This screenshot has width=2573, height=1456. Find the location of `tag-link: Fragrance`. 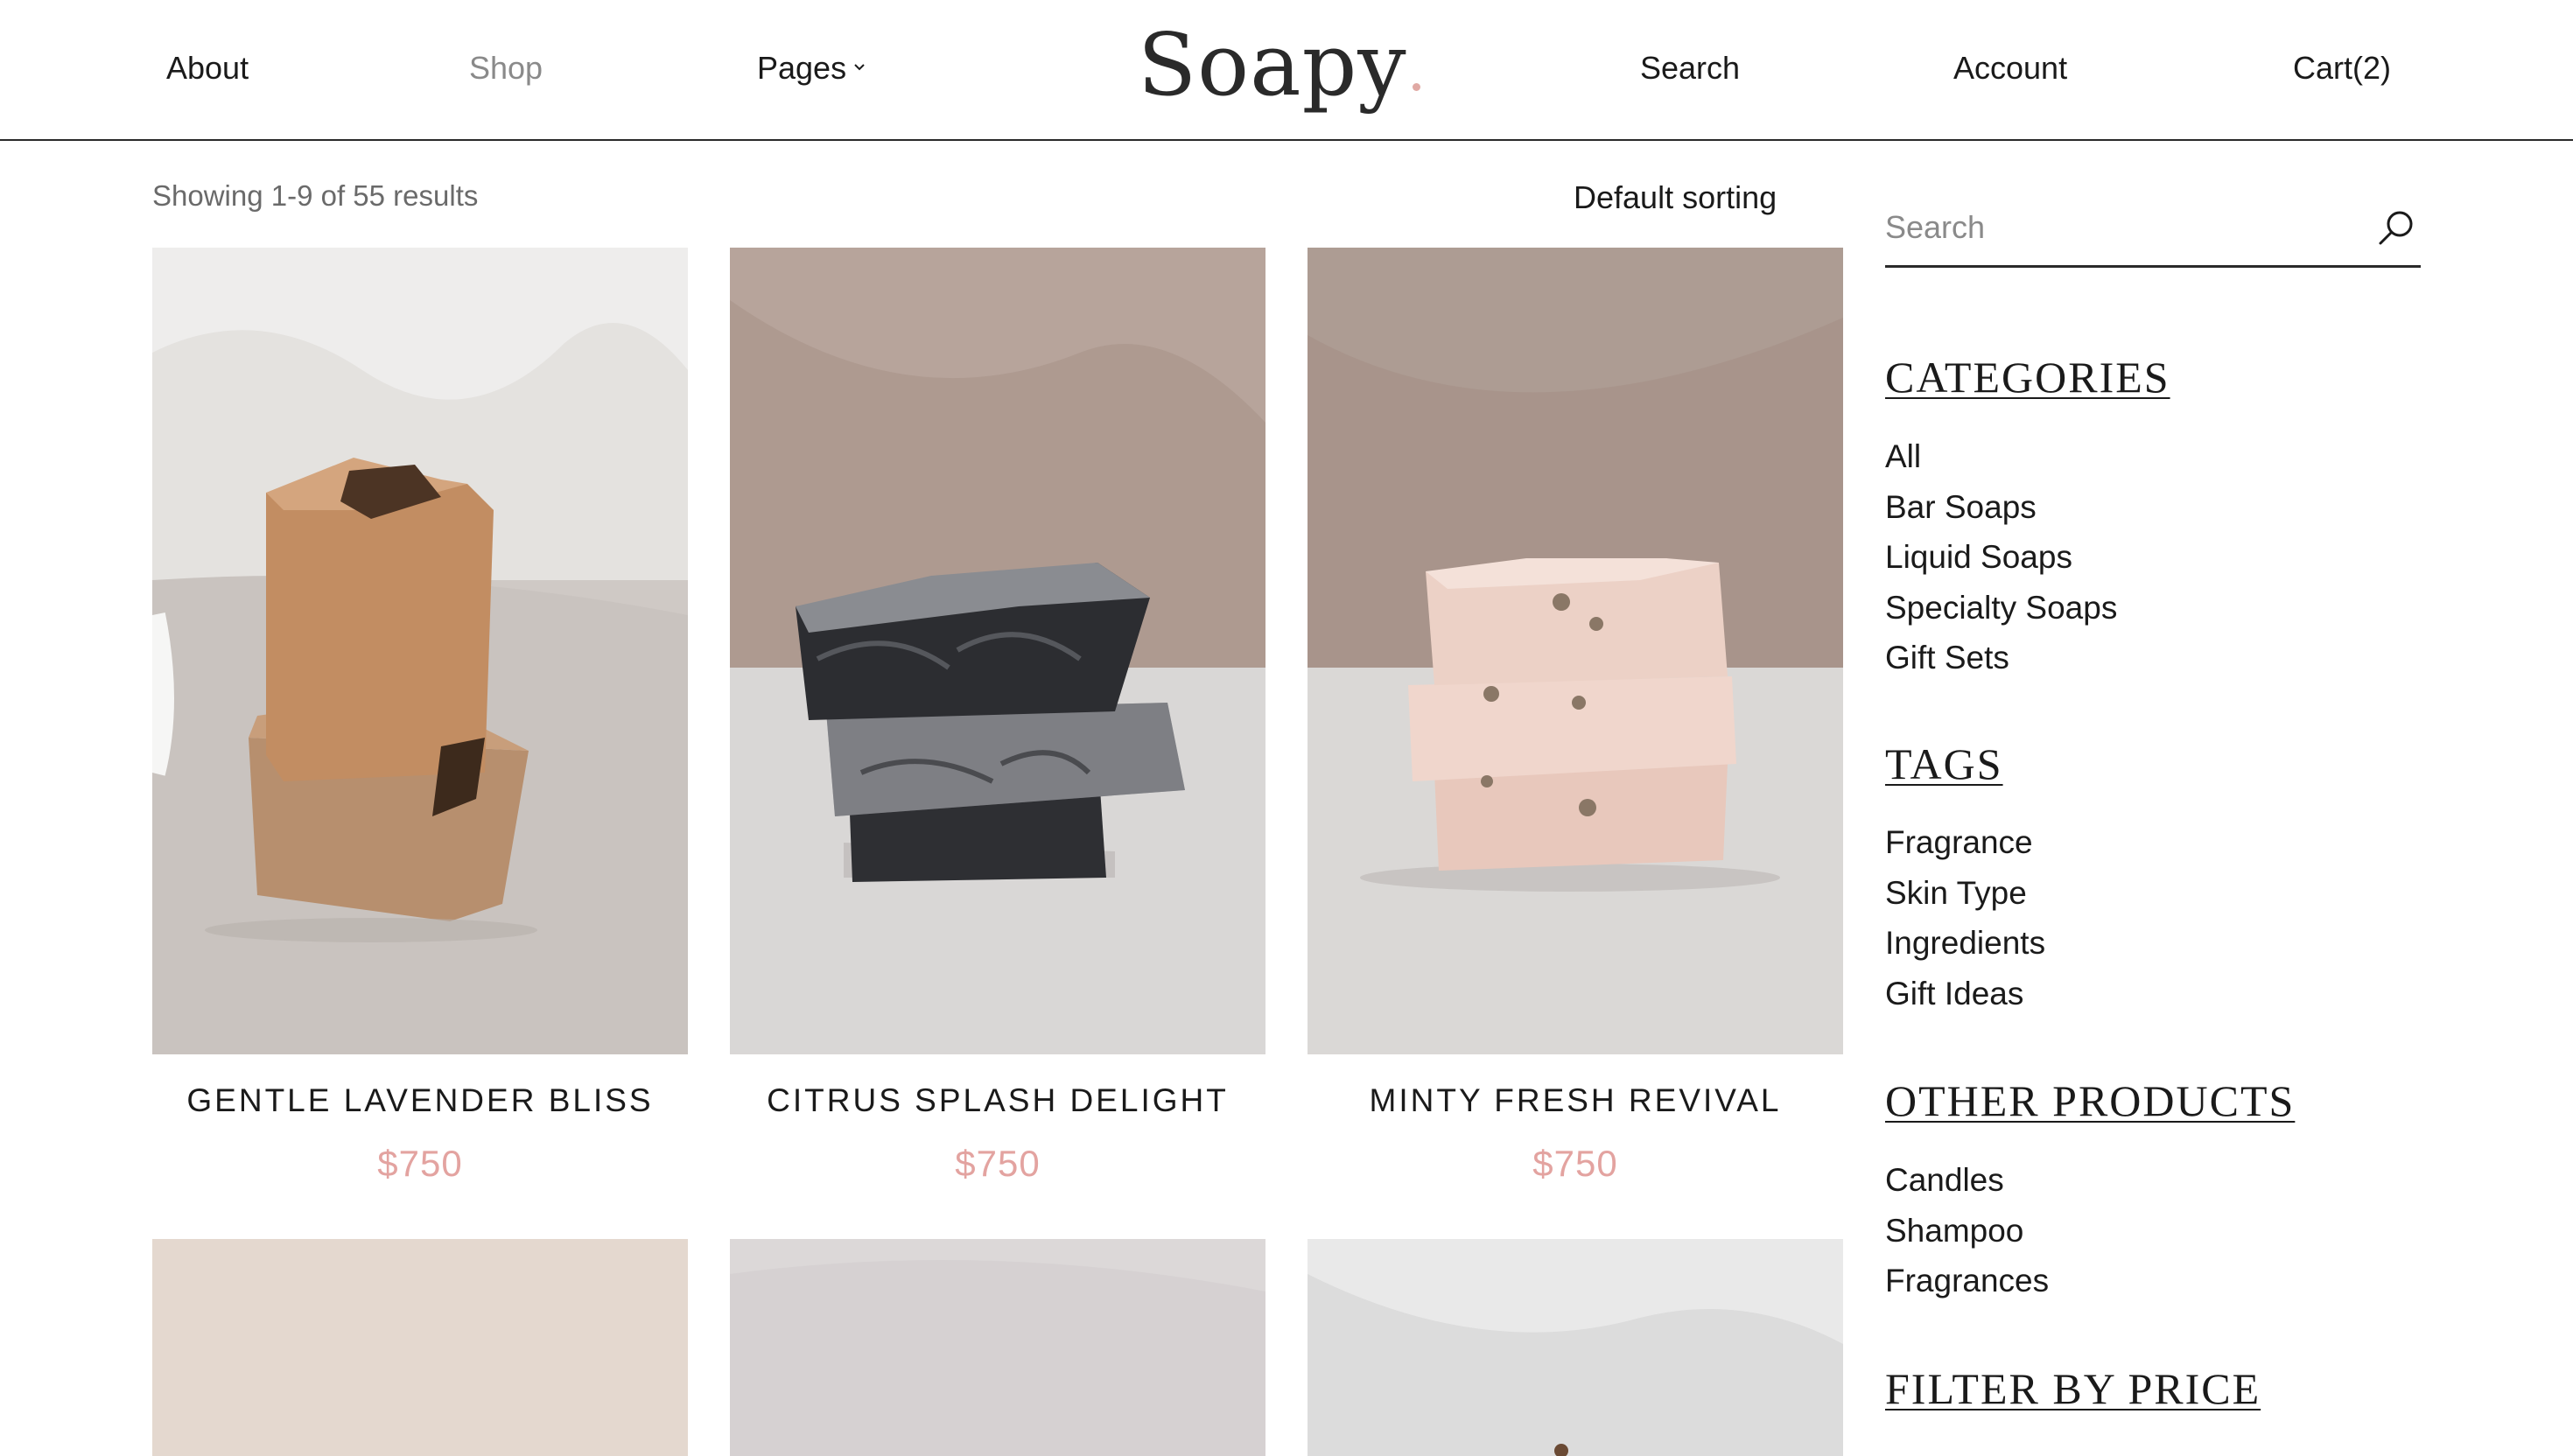

tag-link: Fragrance is located at coordinates (1965, 842).